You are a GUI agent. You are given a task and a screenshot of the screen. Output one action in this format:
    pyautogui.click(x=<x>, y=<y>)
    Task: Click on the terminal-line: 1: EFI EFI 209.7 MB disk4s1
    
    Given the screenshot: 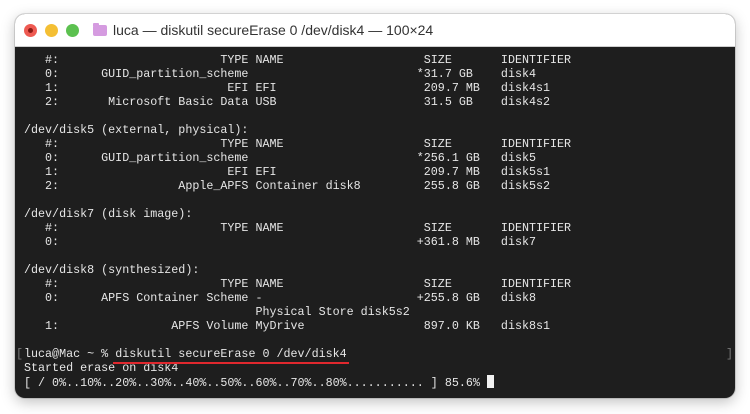 What is the action you would take?
    pyautogui.click(x=287, y=88)
    